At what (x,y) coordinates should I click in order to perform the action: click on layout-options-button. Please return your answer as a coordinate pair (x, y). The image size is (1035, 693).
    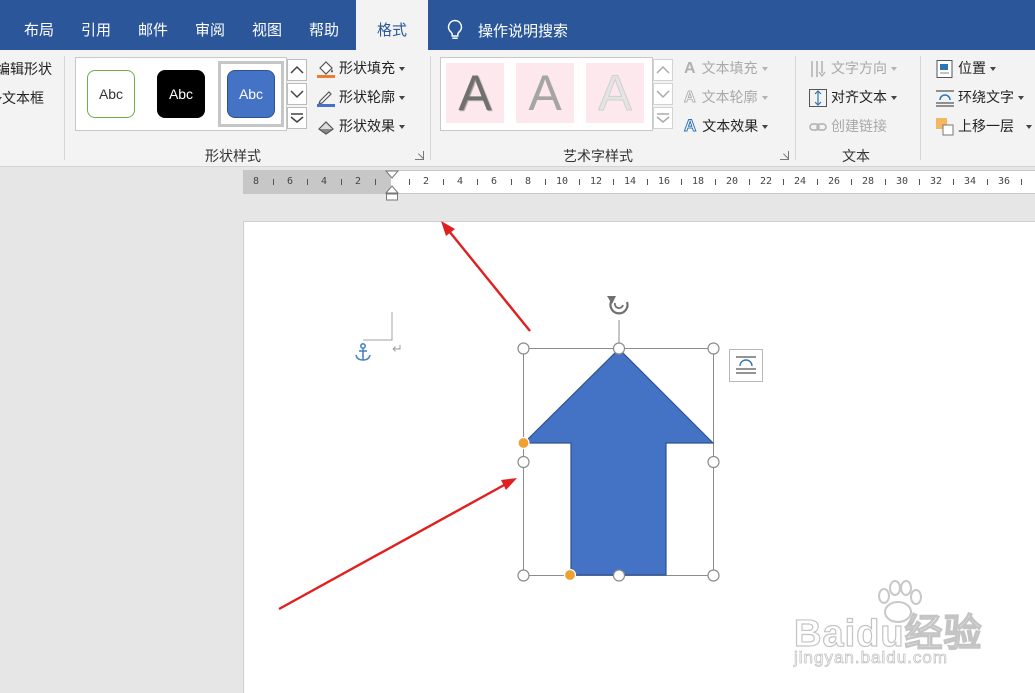
    Looking at the image, I should click on (746, 365).